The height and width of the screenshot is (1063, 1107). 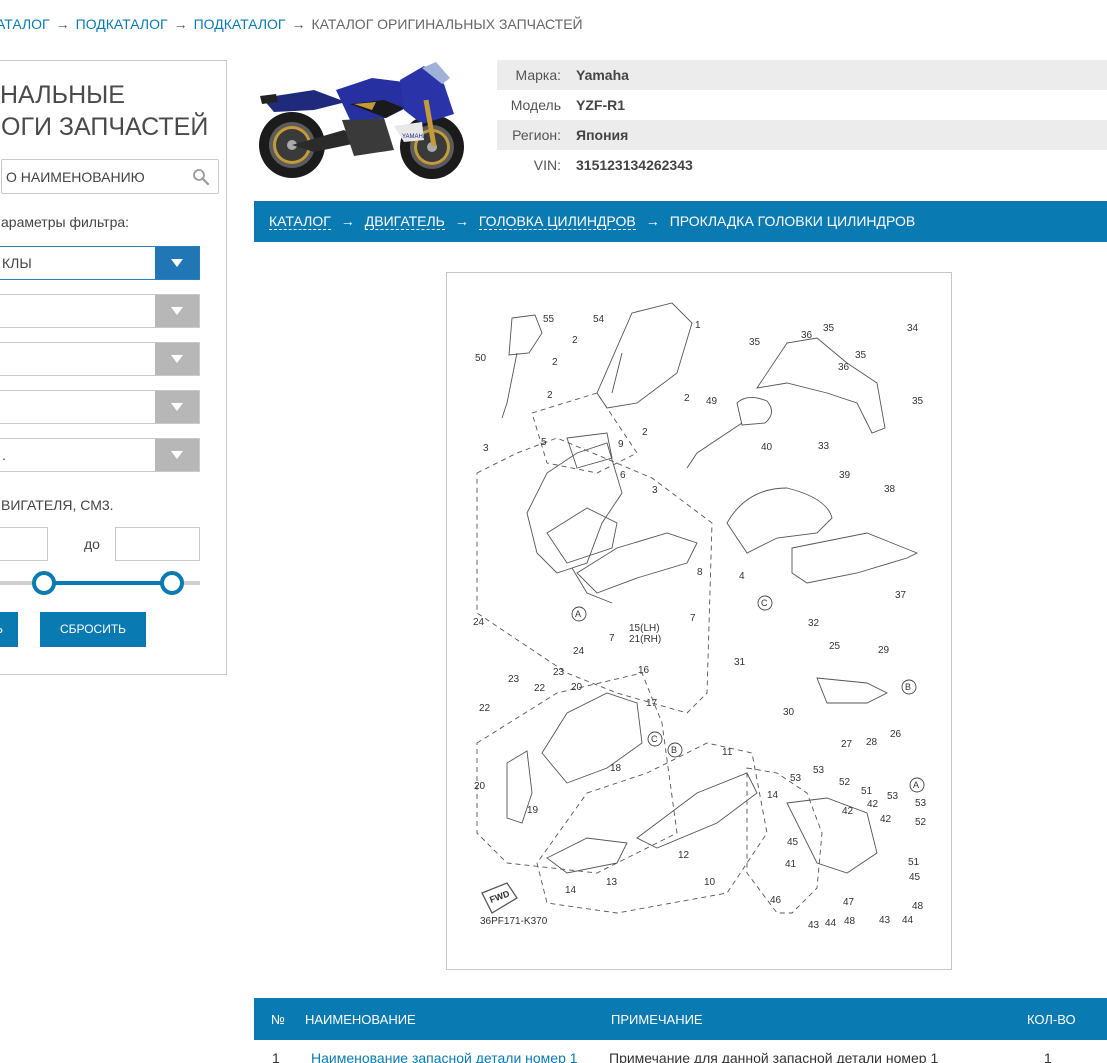 What do you see at coordinates (65, 222) in the screenshot?
I see `filter-label: араметры фильтра:` at bounding box center [65, 222].